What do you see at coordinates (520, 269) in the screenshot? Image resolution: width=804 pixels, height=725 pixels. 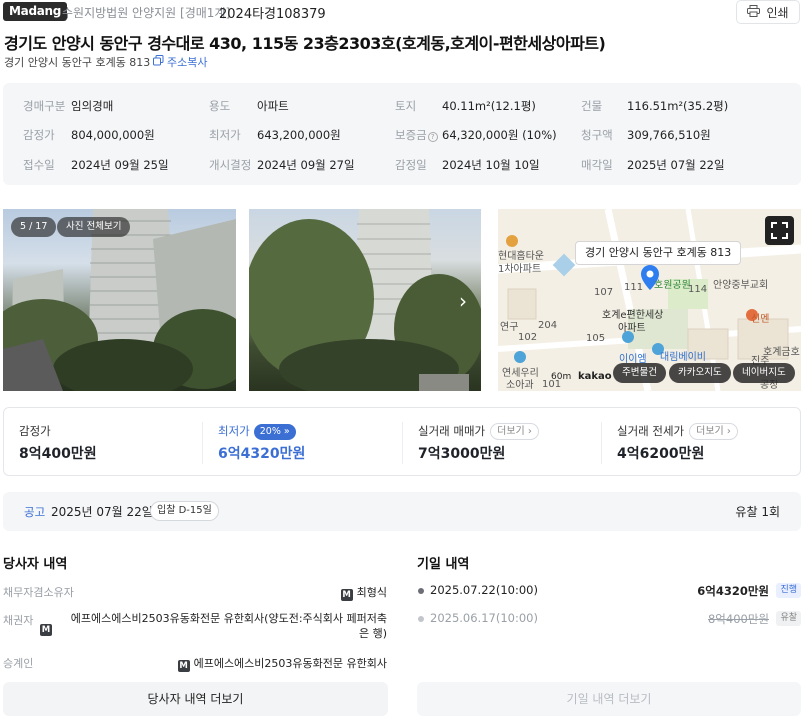 I see `map-label: 1차아파트` at bounding box center [520, 269].